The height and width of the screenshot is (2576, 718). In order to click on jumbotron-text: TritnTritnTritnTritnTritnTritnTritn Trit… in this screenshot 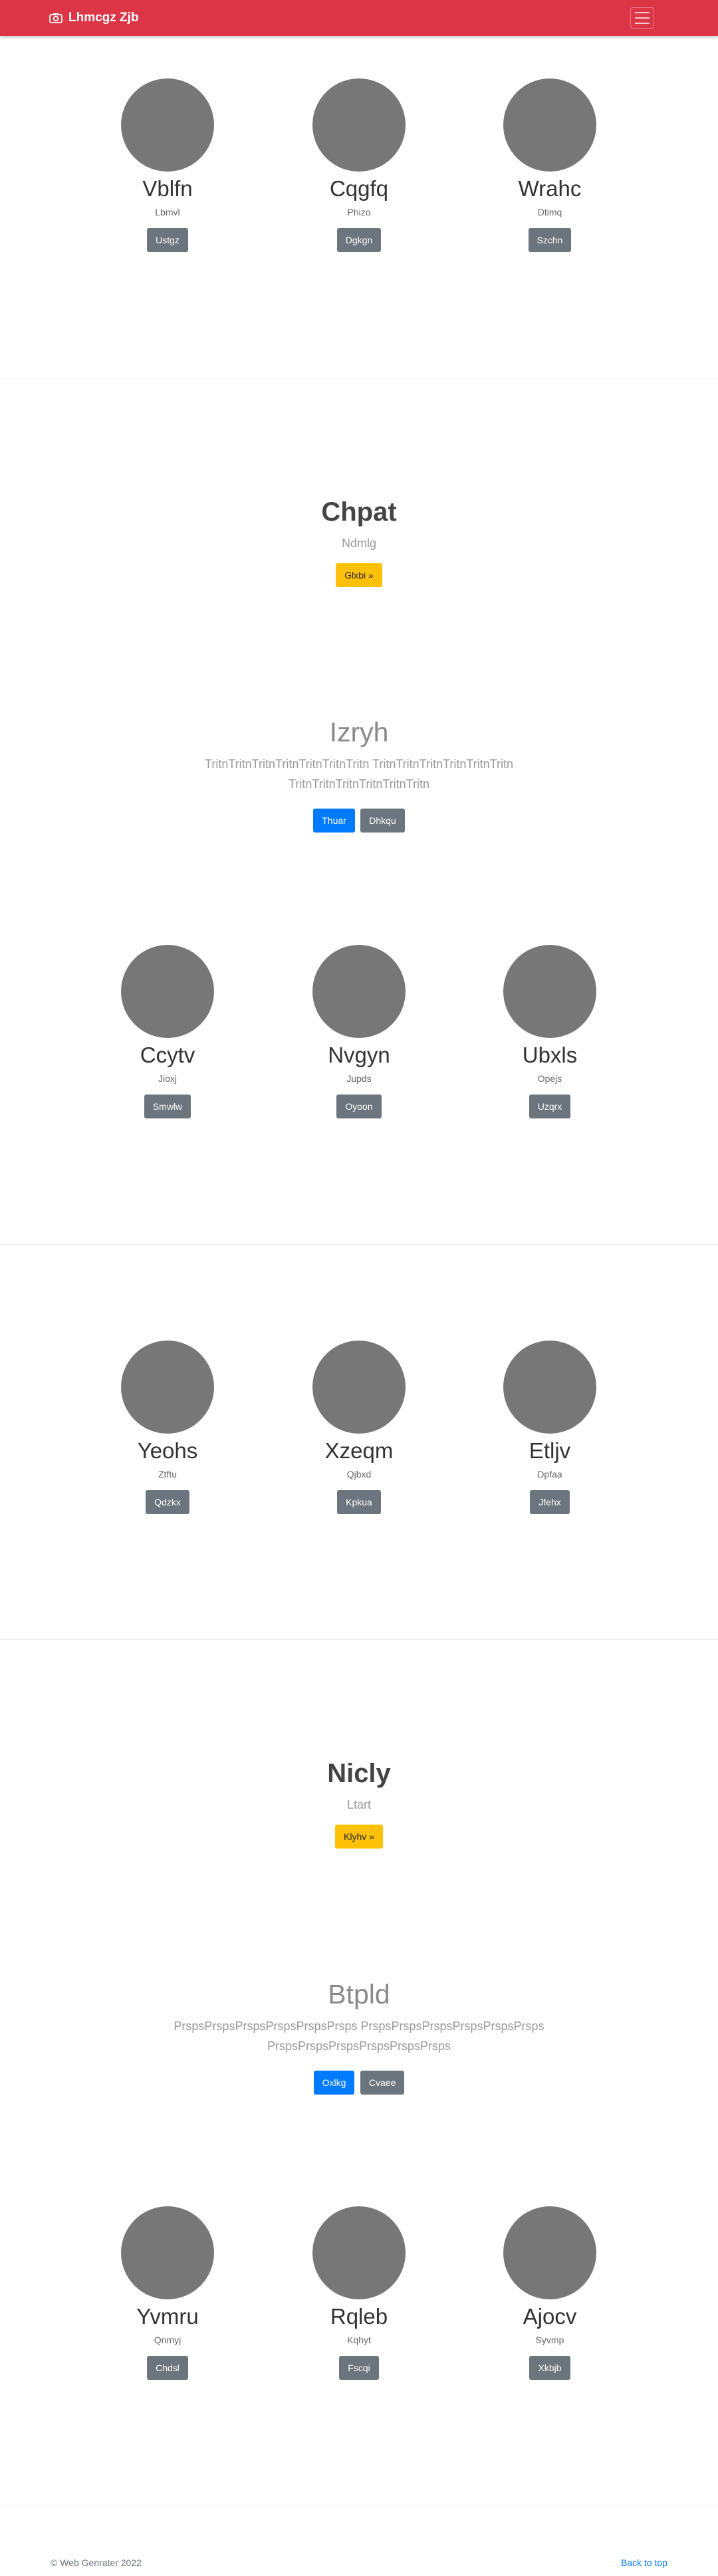, I will do `click(359, 774)`.